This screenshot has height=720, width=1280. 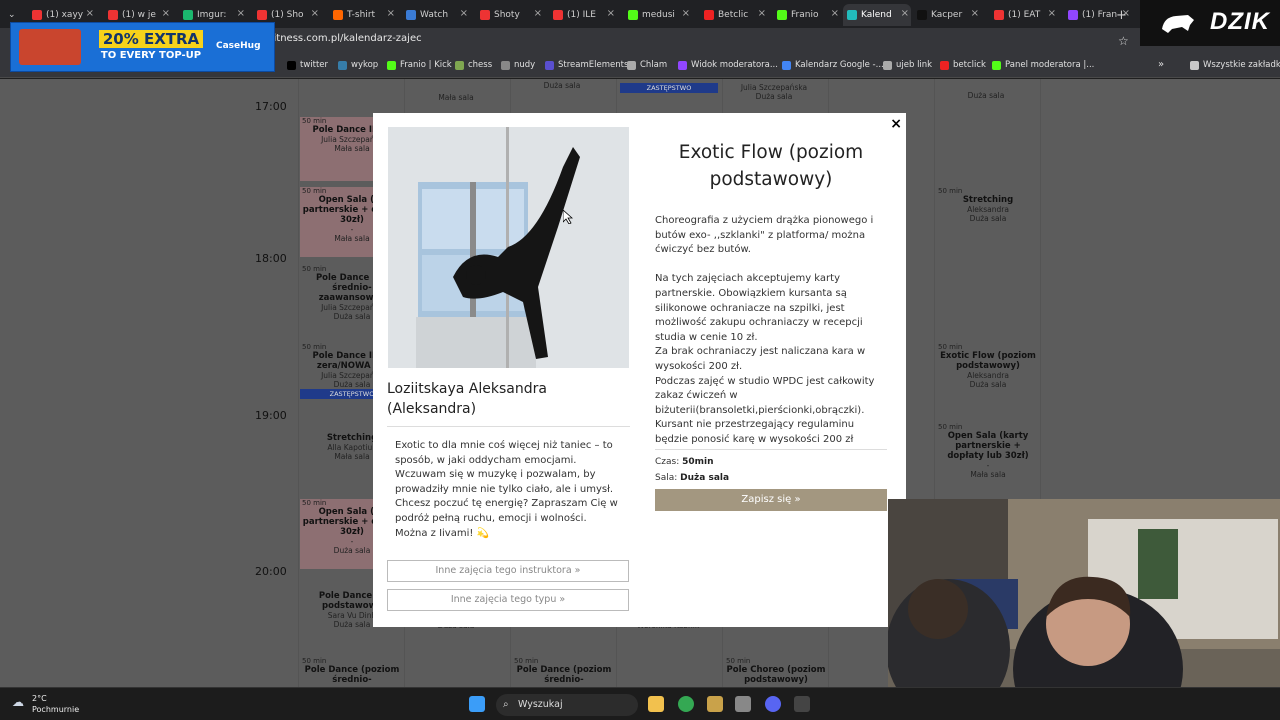 What do you see at coordinates (1235, 65) in the screenshot?
I see `all-bookmarks: Wszystkie zakładki` at bounding box center [1235, 65].